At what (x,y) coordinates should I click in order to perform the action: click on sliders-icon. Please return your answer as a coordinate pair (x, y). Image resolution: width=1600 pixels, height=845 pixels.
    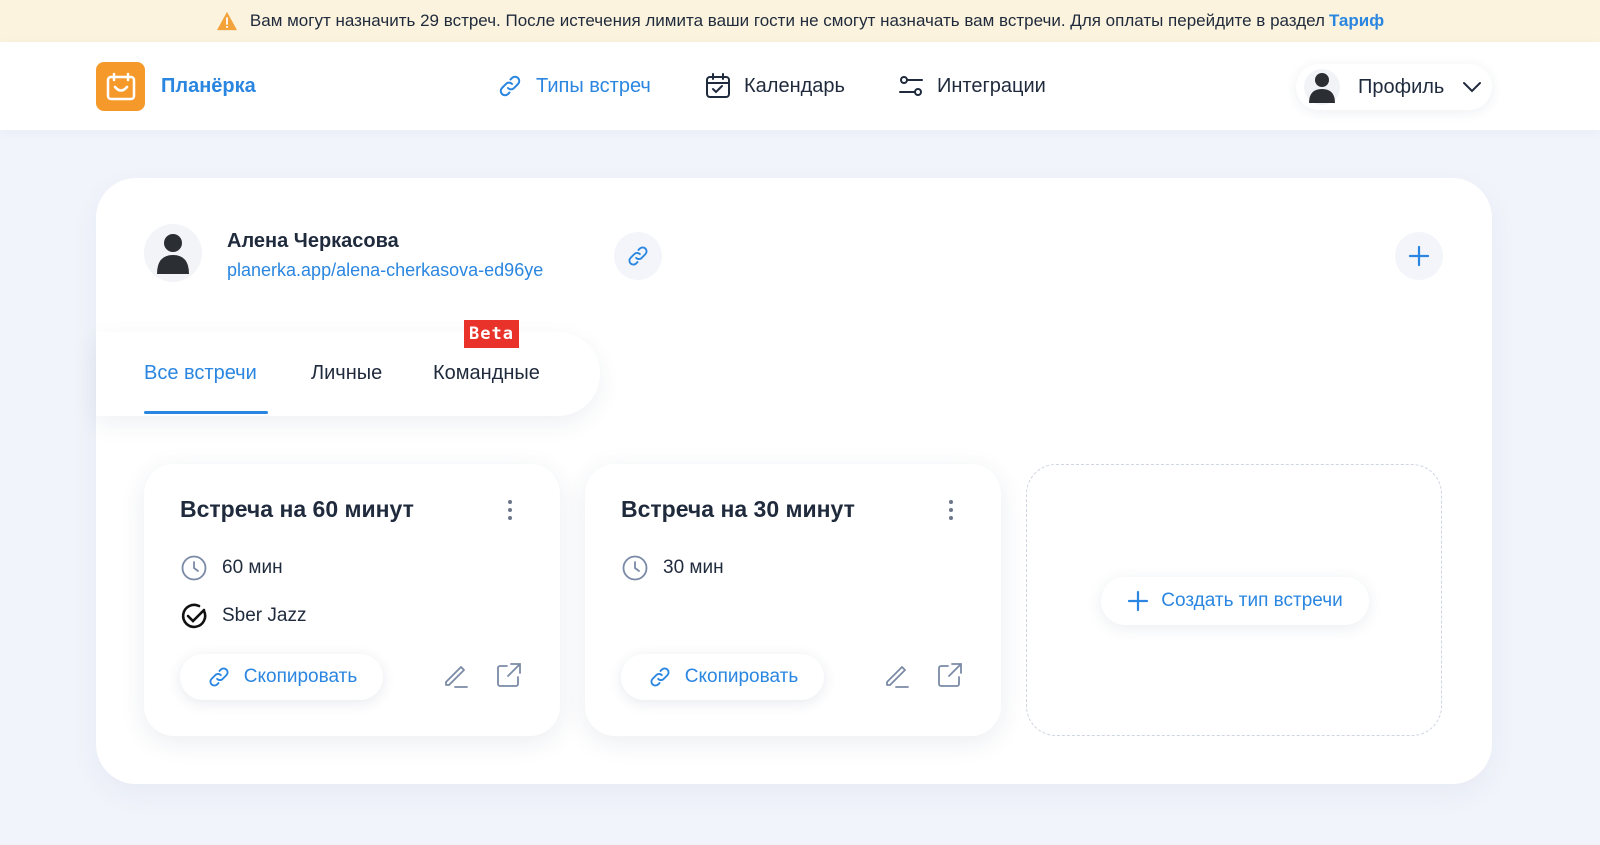
    Looking at the image, I should click on (911, 86).